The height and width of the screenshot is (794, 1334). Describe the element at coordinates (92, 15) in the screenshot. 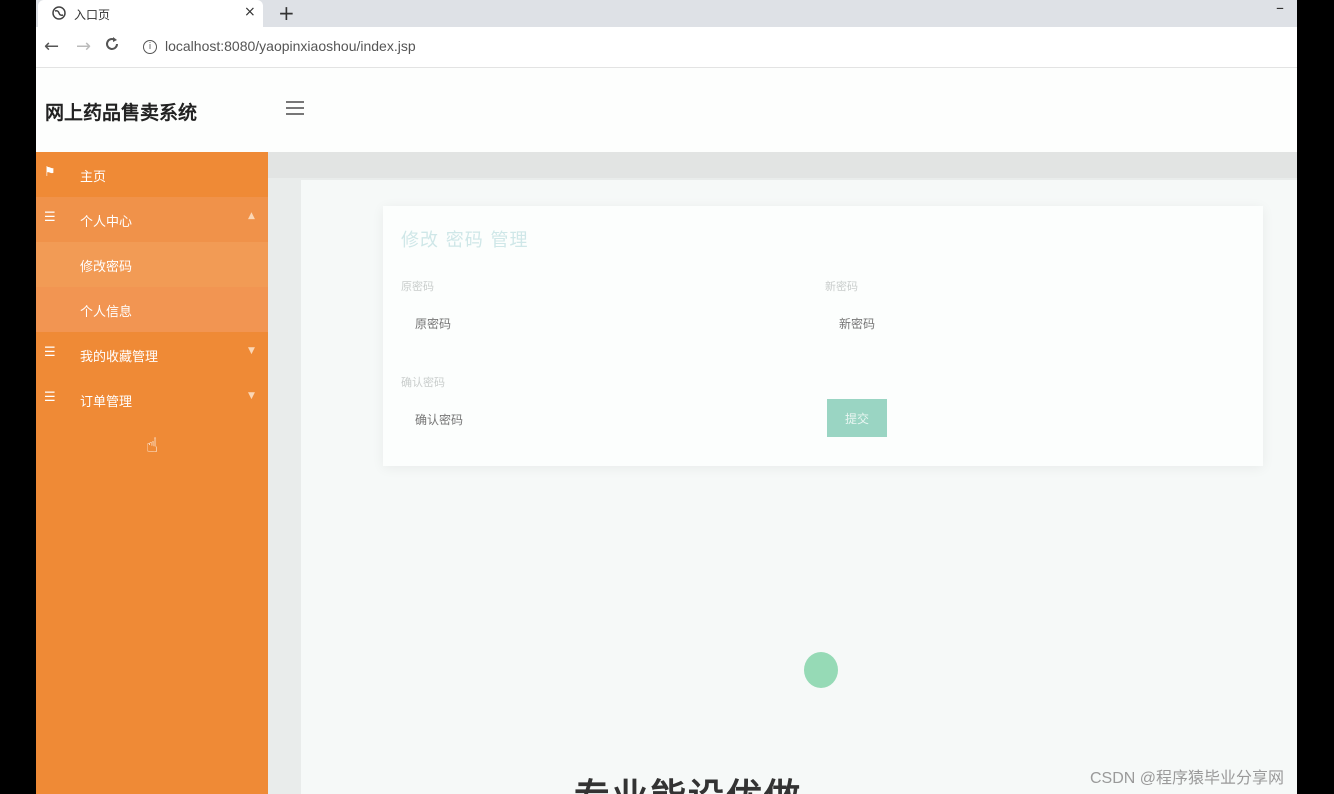

I see `tab-title: 入口页` at that location.